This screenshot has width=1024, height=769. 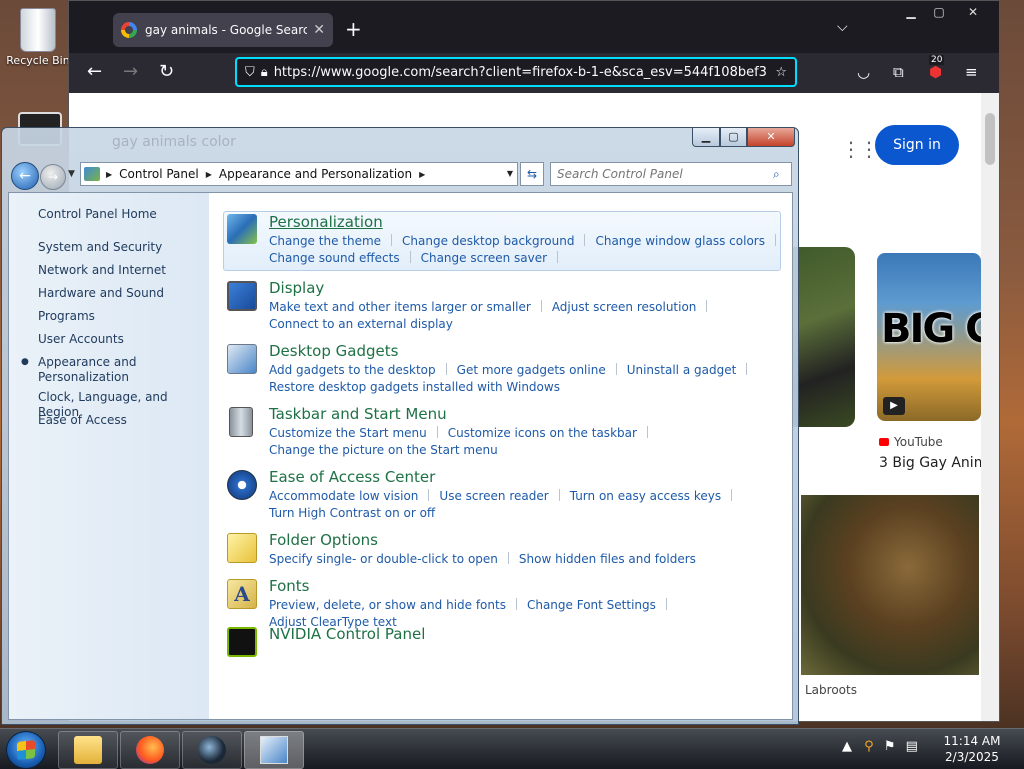 What do you see at coordinates (911, 12) in the screenshot?
I see `firefox-minimize-button: ▁` at bounding box center [911, 12].